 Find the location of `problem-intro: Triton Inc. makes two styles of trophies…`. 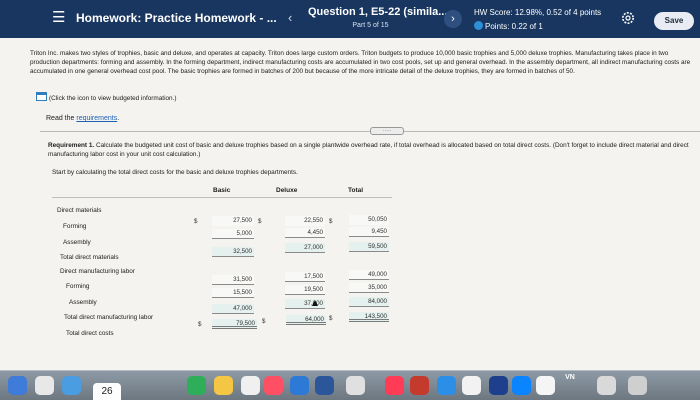

problem-intro: Triton Inc. makes two styles of trophies… is located at coordinates (360, 62).